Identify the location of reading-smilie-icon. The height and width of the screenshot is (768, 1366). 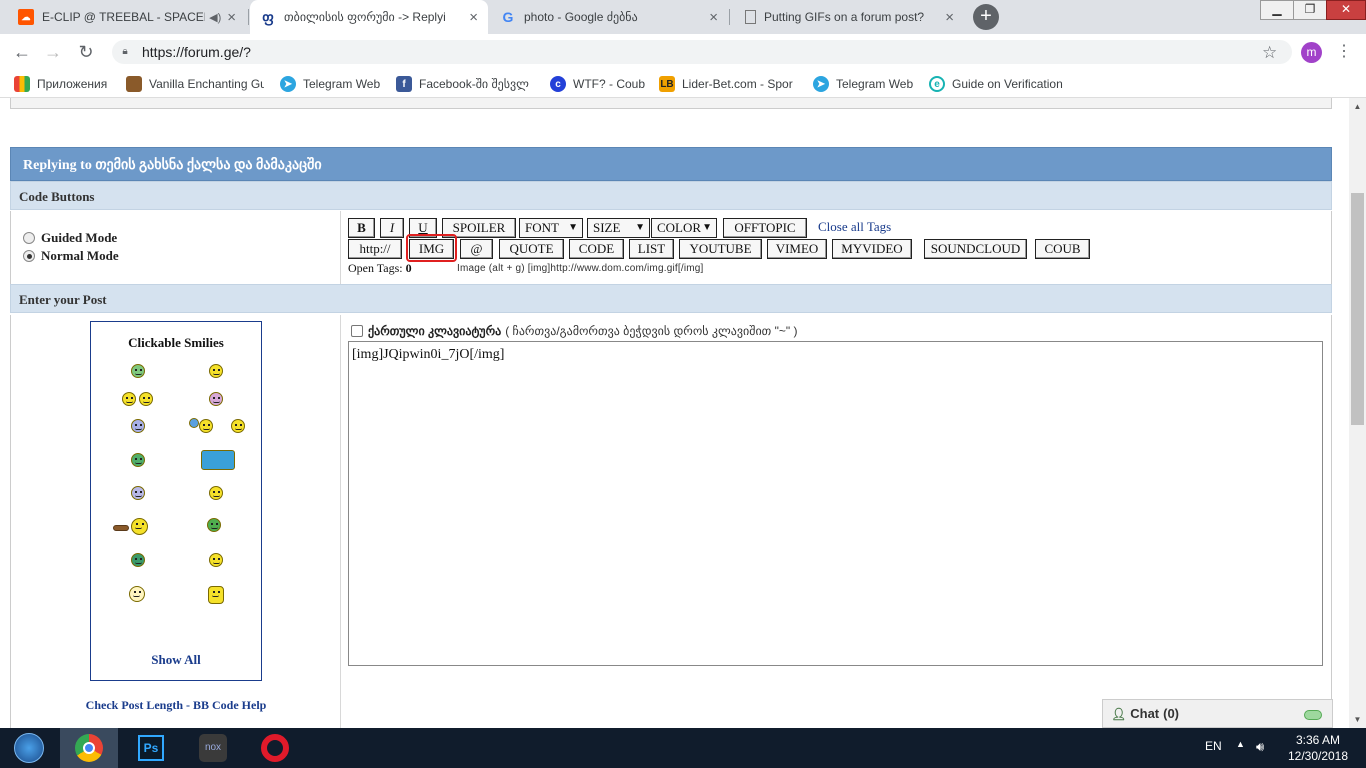
(216, 595).